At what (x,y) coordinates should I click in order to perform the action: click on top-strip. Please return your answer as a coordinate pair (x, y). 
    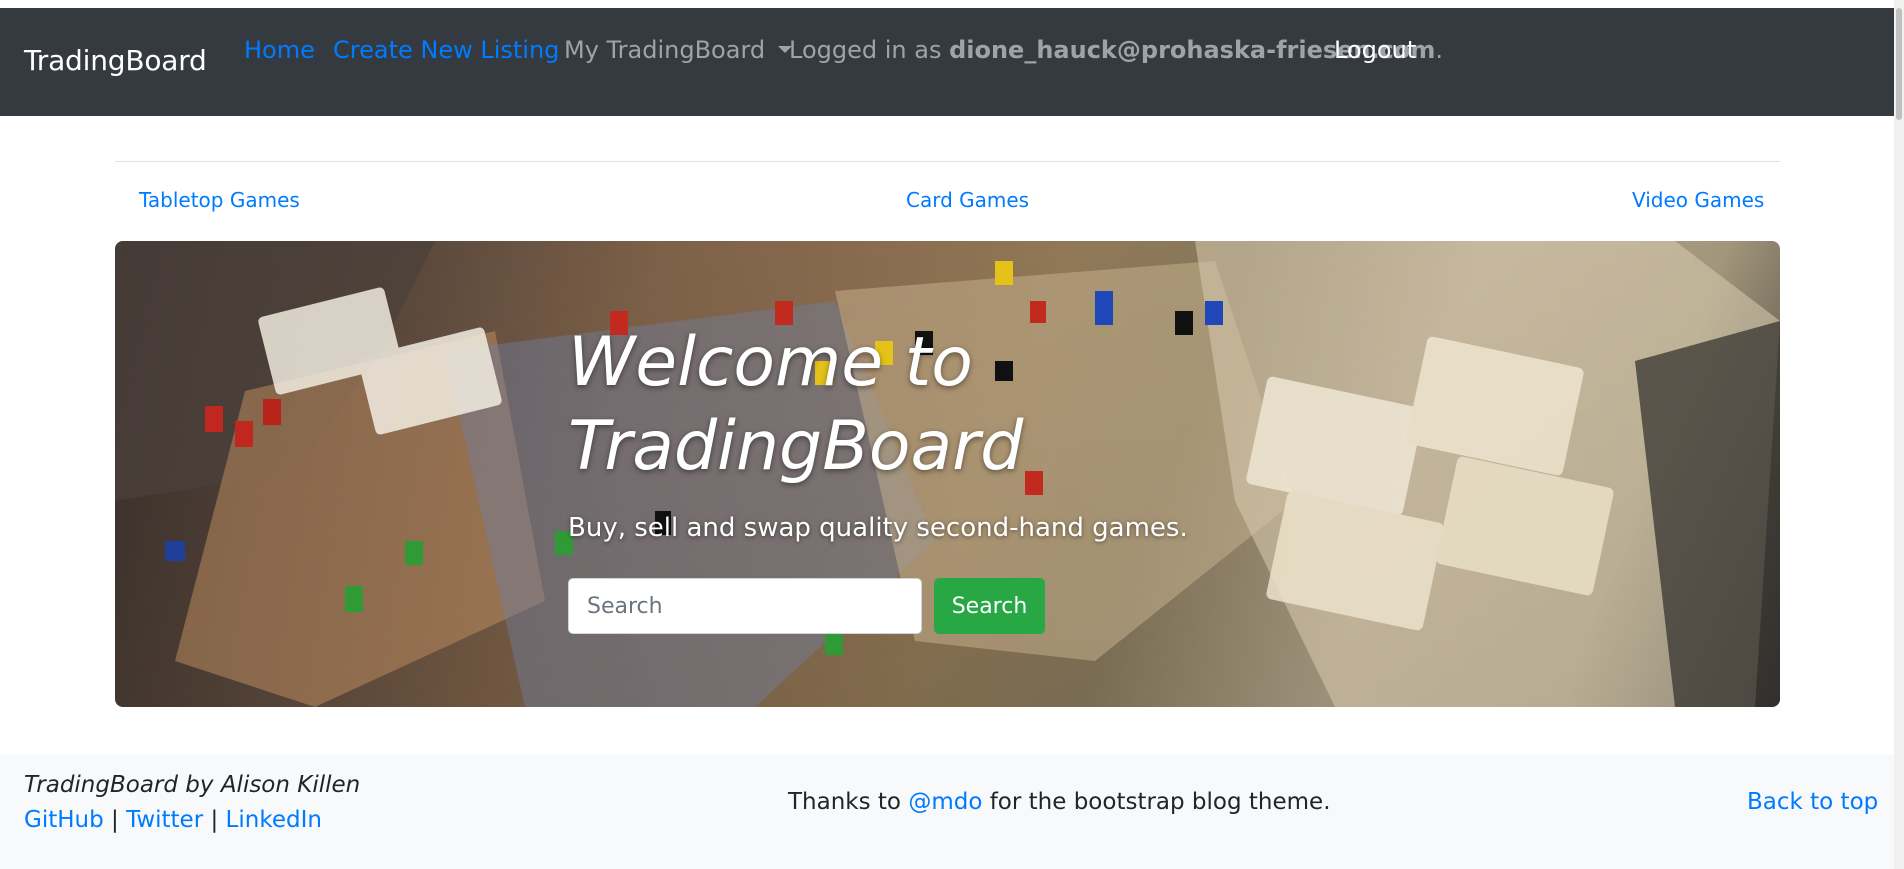
    Looking at the image, I should click on (952, 4).